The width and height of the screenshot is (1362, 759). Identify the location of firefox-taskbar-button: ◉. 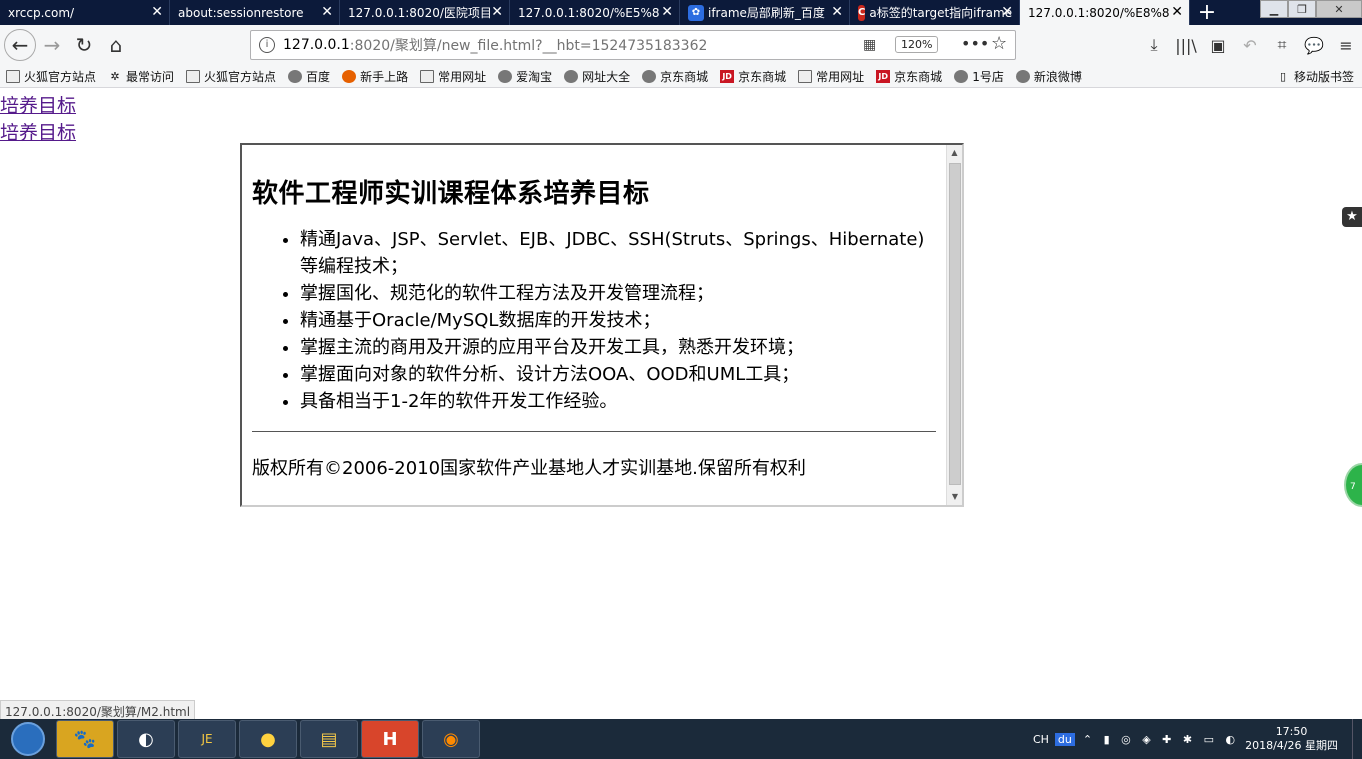
(451, 739).